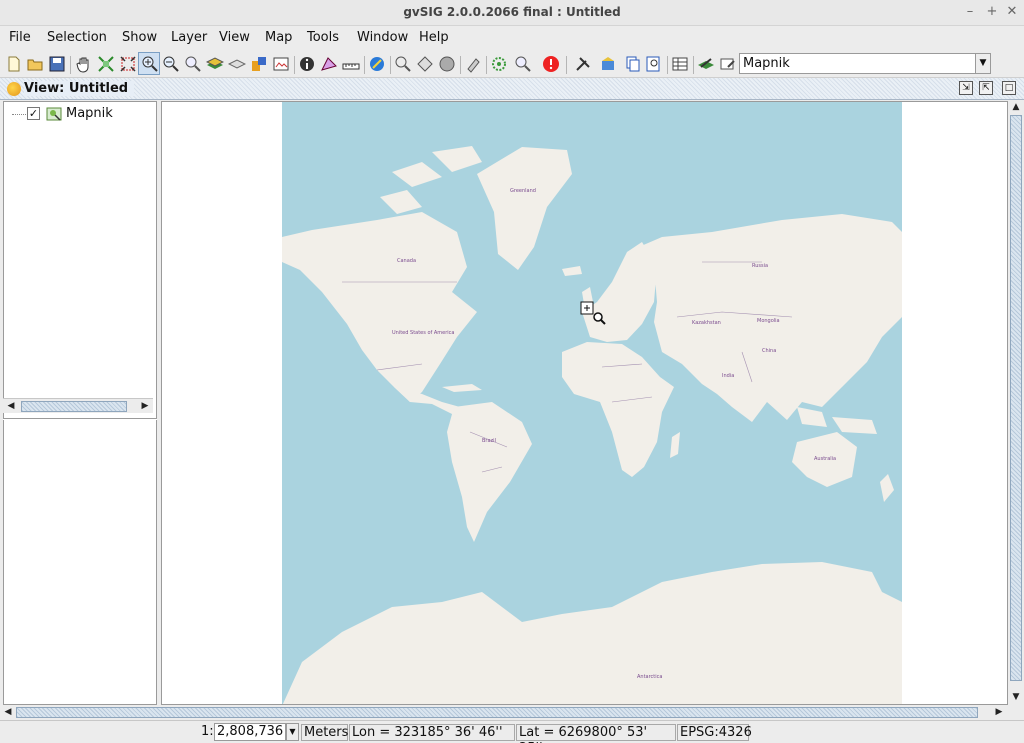  Describe the element at coordinates (14, 89) in the screenshot. I see `view-icon` at that location.